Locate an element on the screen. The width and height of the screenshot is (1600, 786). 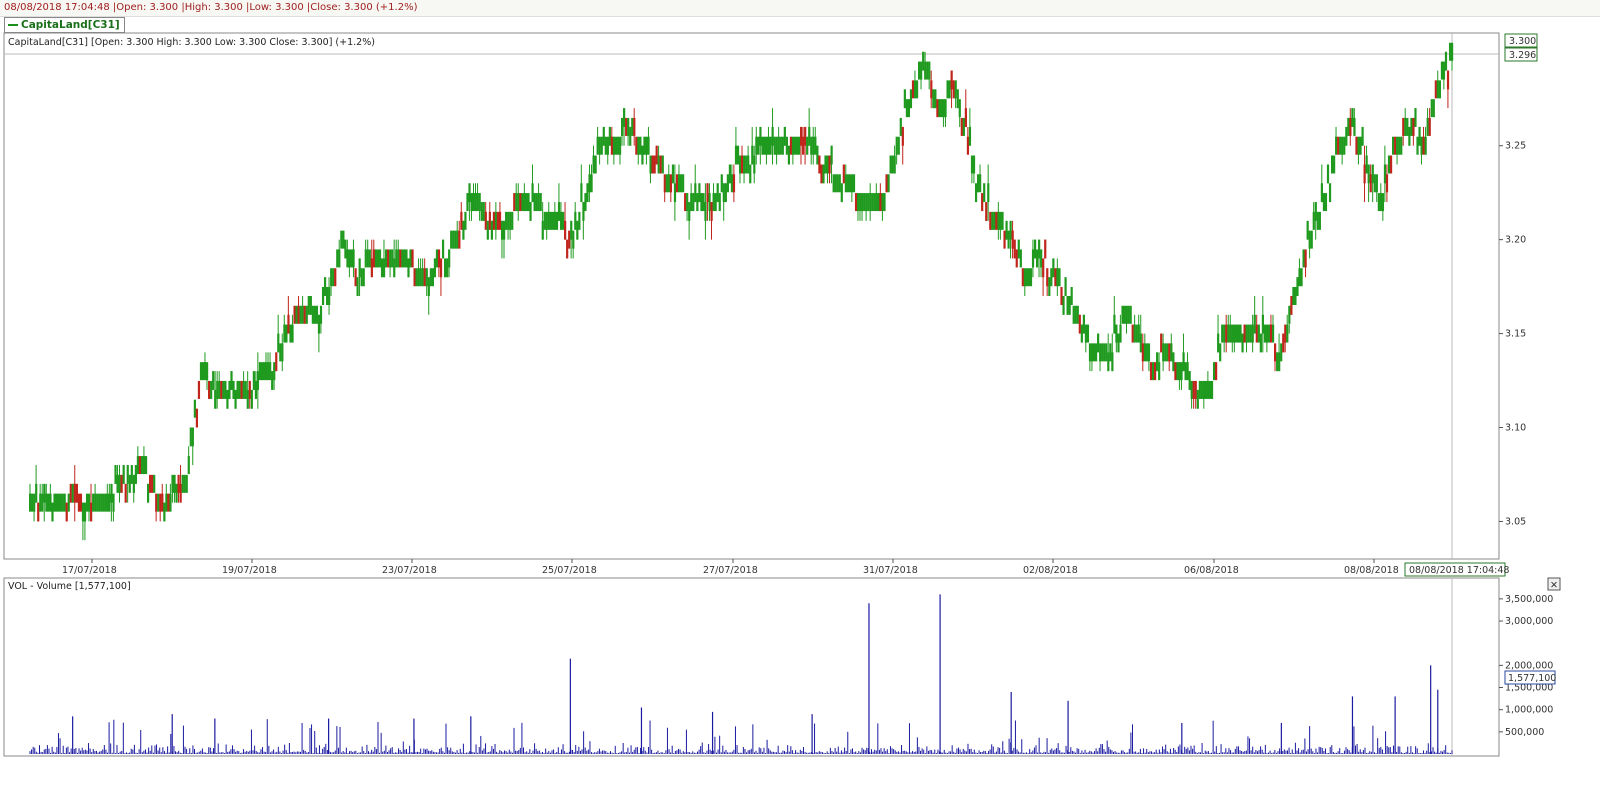
price-x-tick-label: 25/07/2018 is located at coordinates (569, 570).